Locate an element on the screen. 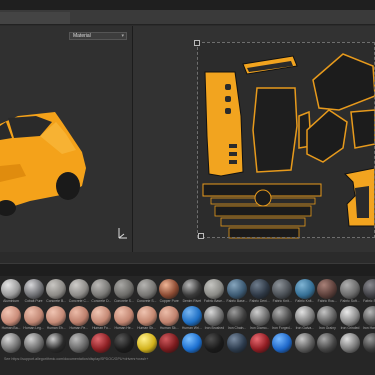  material-thumbnail: Copper Pure is located at coordinates (169, 293).